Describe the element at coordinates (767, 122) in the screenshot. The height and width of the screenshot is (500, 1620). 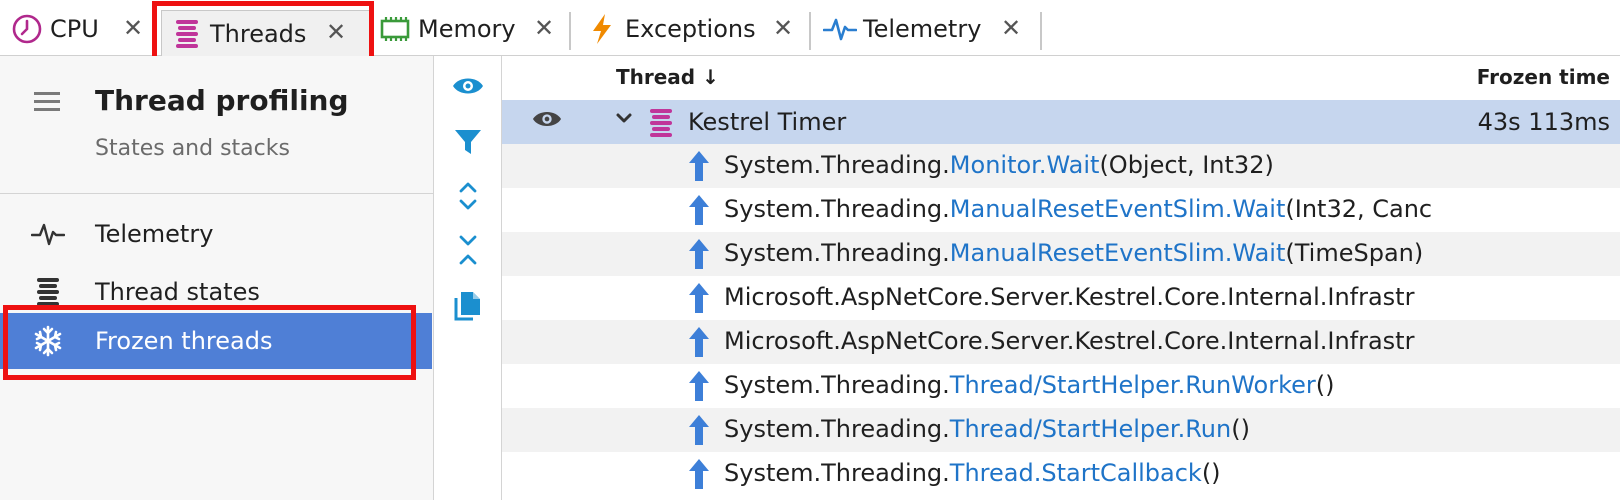
I see `thread-name: Kestrel Timer` at that location.